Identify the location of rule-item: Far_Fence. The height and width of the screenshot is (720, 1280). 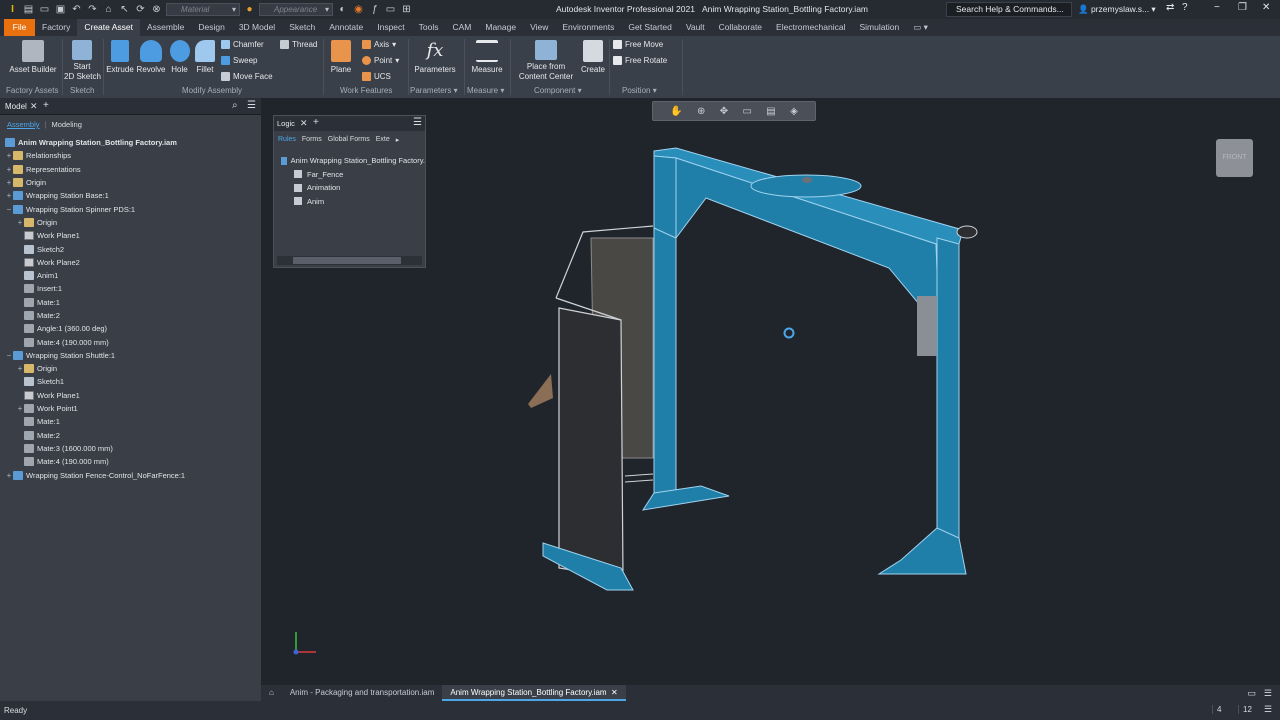
(349, 175).